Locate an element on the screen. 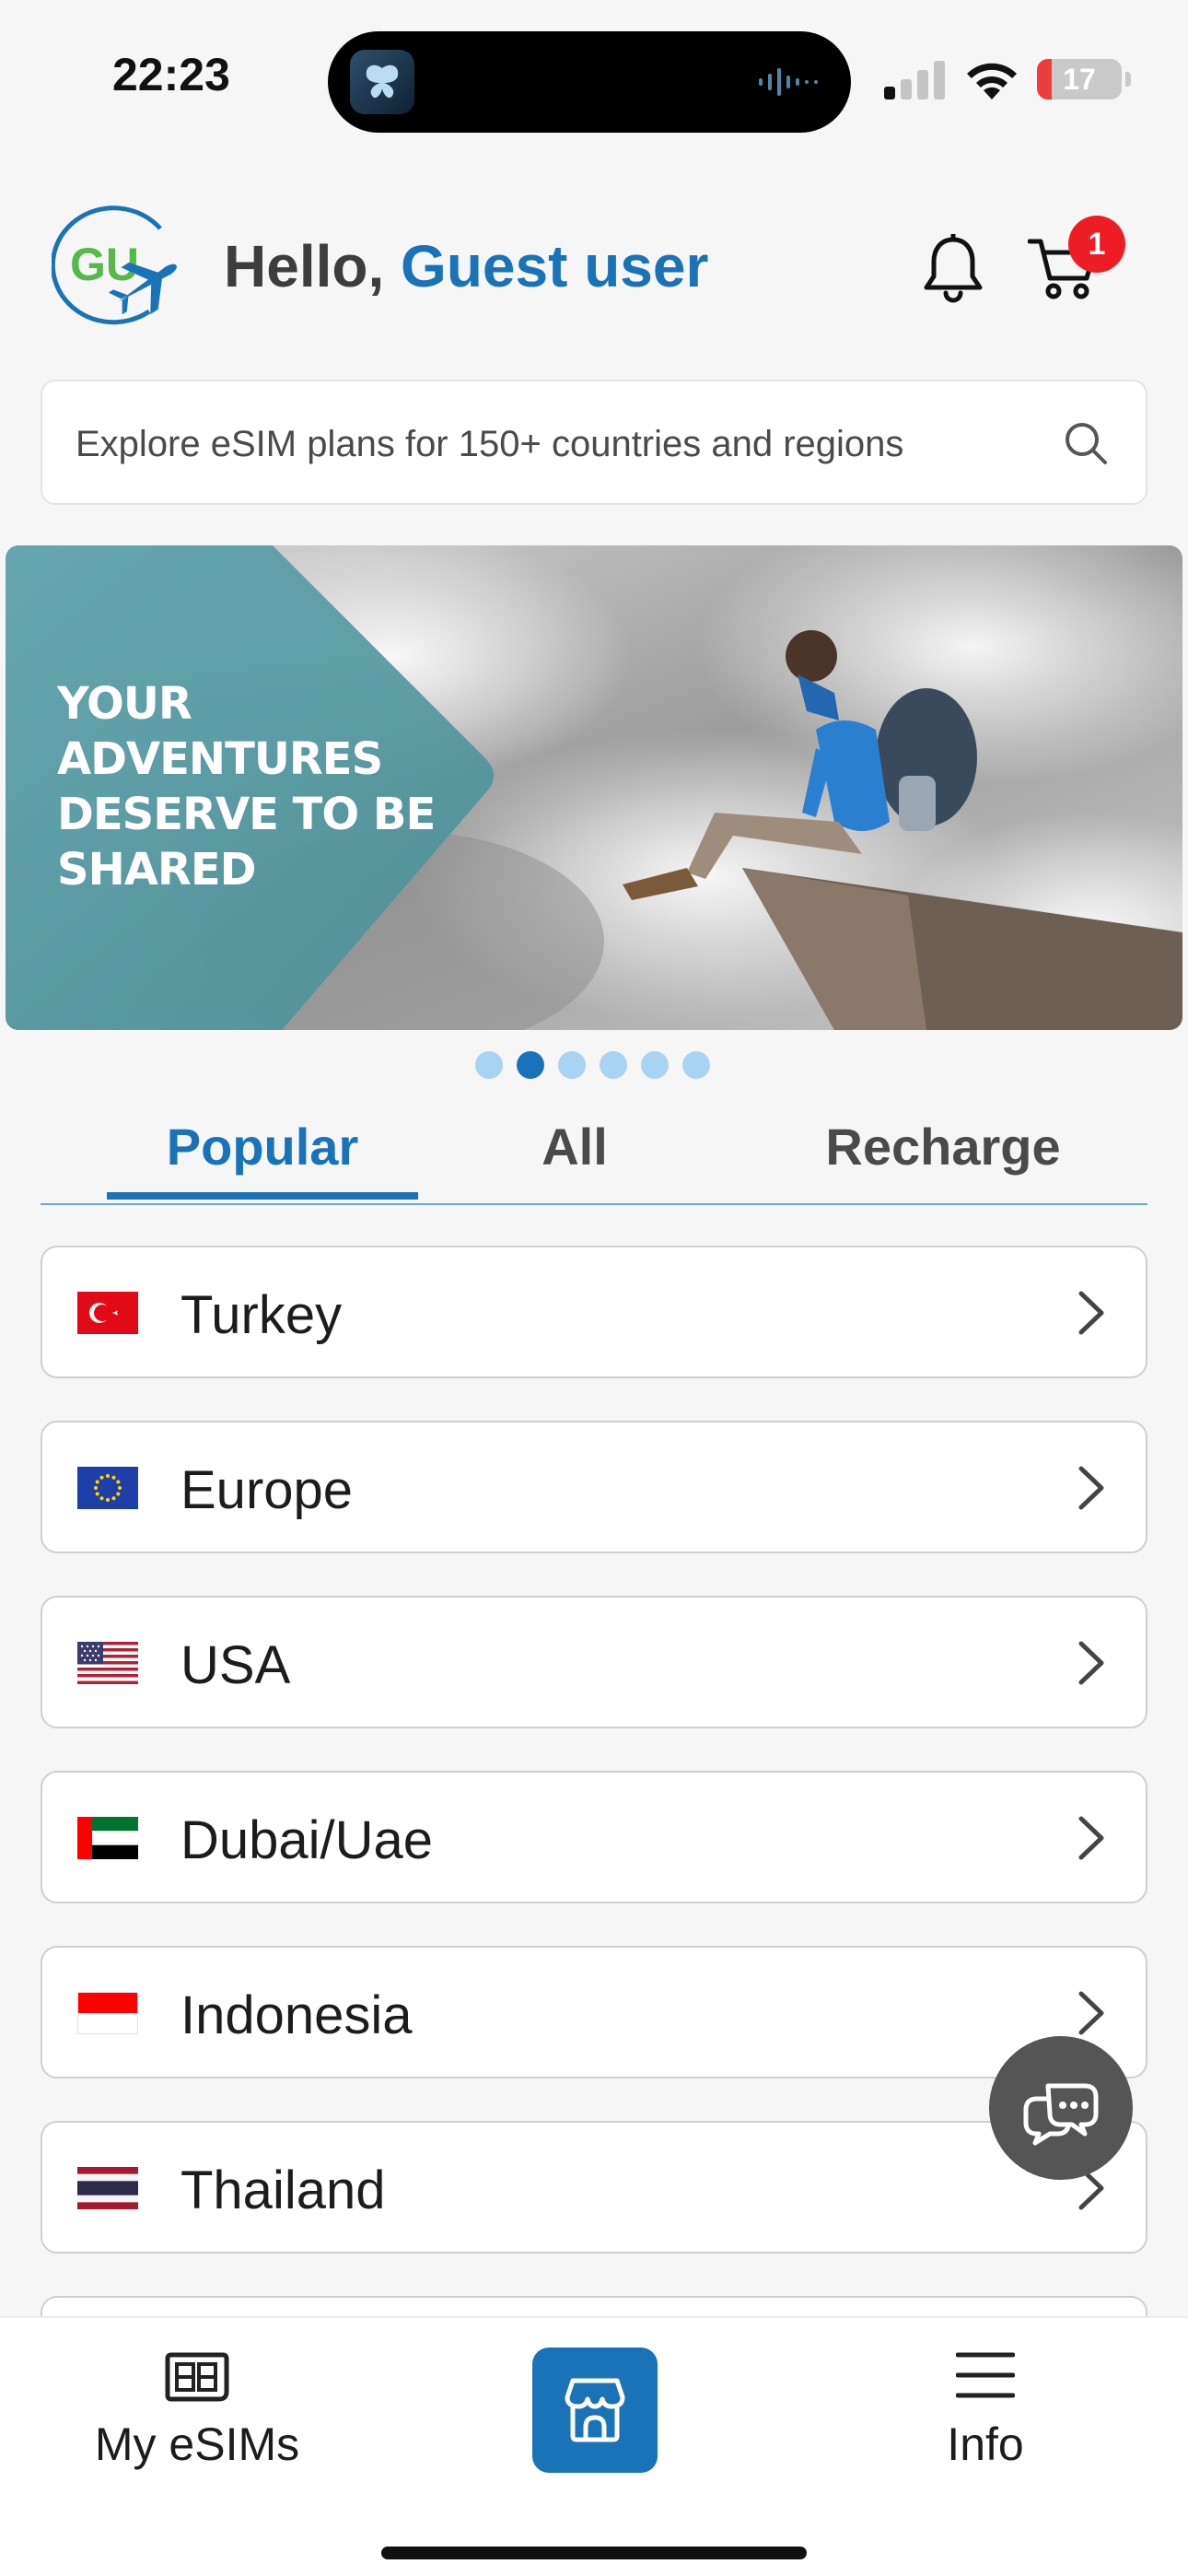  eu-flag-icon is located at coordinates (107, 1488).